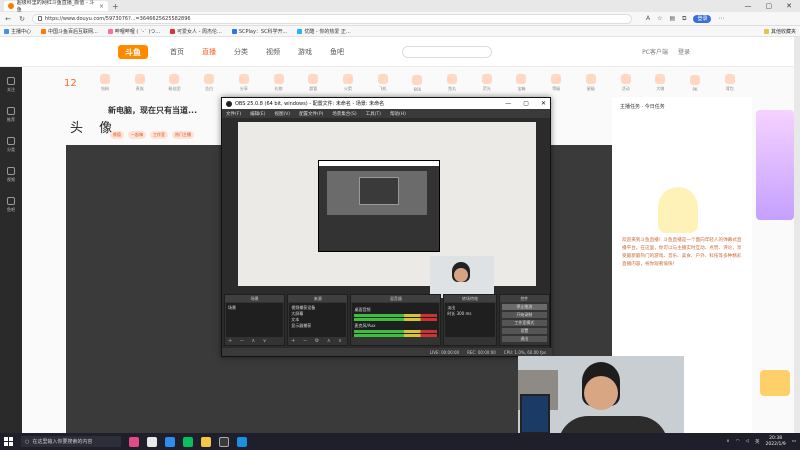  Describe the element at coordinates (22, 19) in the screenshot. I see `refresh-icon: ↻` at that location.